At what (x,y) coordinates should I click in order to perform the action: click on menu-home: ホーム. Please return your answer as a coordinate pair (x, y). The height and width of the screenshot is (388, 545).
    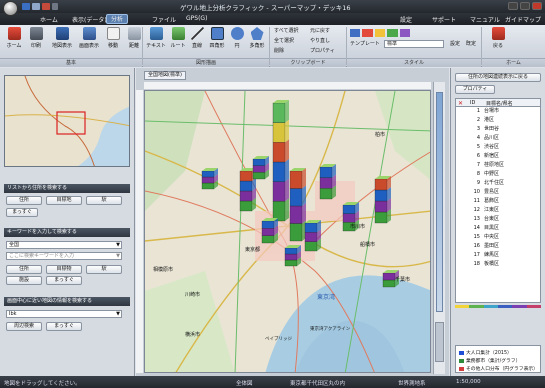
    Looking at the image, I should click on (49, 19).